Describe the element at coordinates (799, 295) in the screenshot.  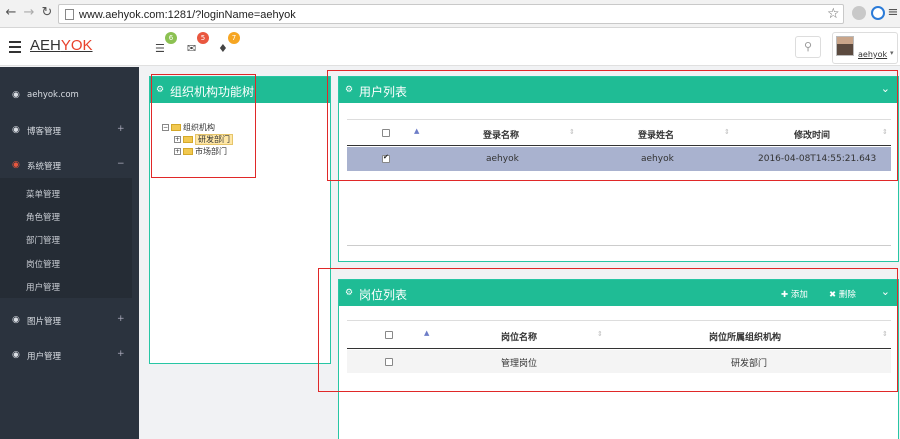
I see `add-label: 添加` at that location.